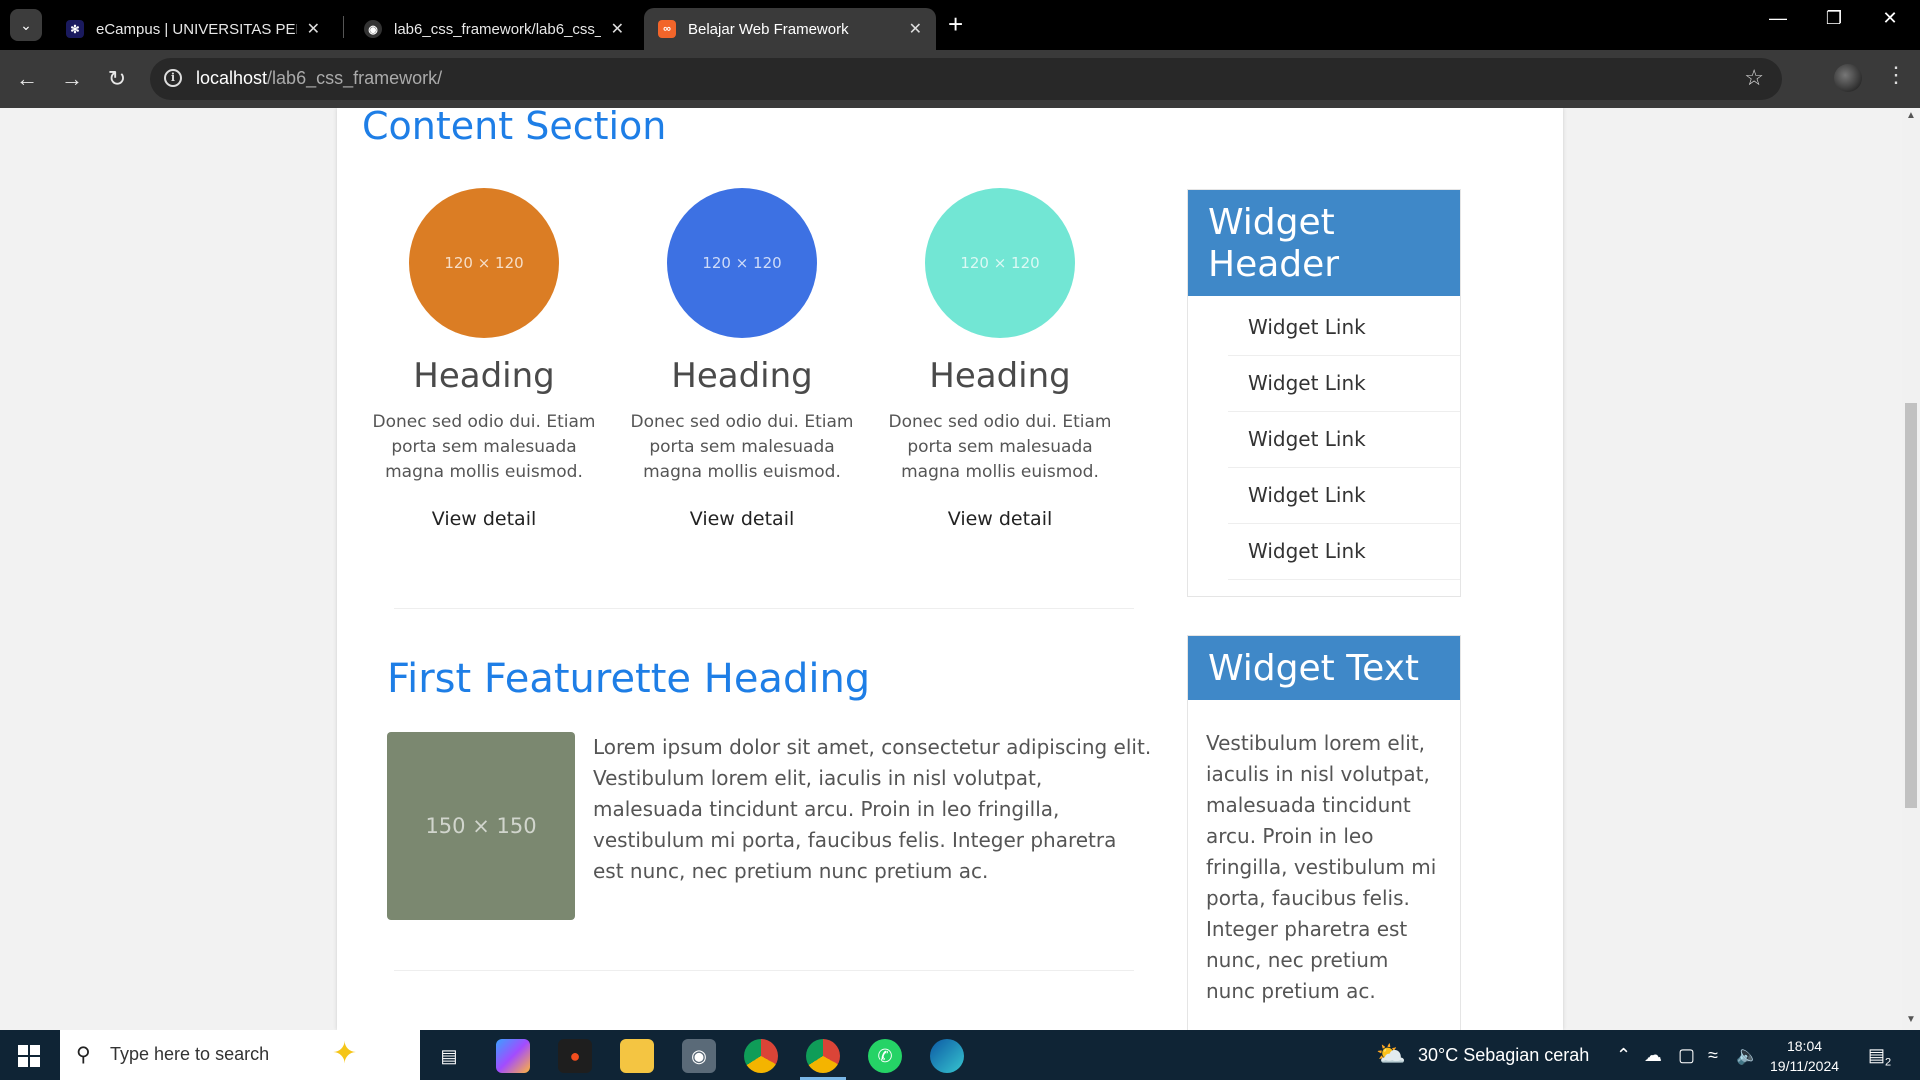 Image resolution: width=1920 pixels, height=1080 pixels. Describe the element at coordinates (1879, 1057) in the screenshot. I see `notification-center-icon: ▤2` at that location.